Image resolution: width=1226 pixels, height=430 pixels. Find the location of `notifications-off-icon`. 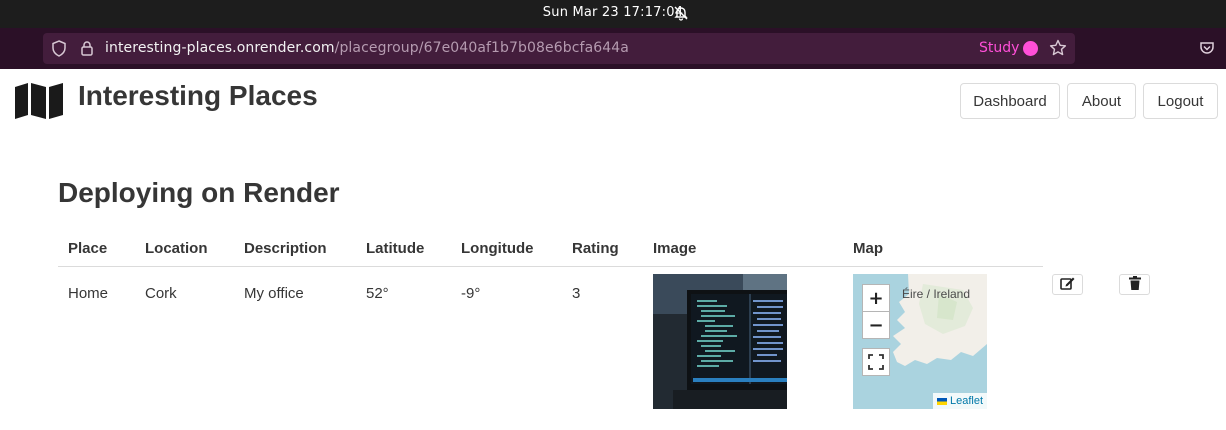

notifications-off-icon is located at coordinates (681, 15).